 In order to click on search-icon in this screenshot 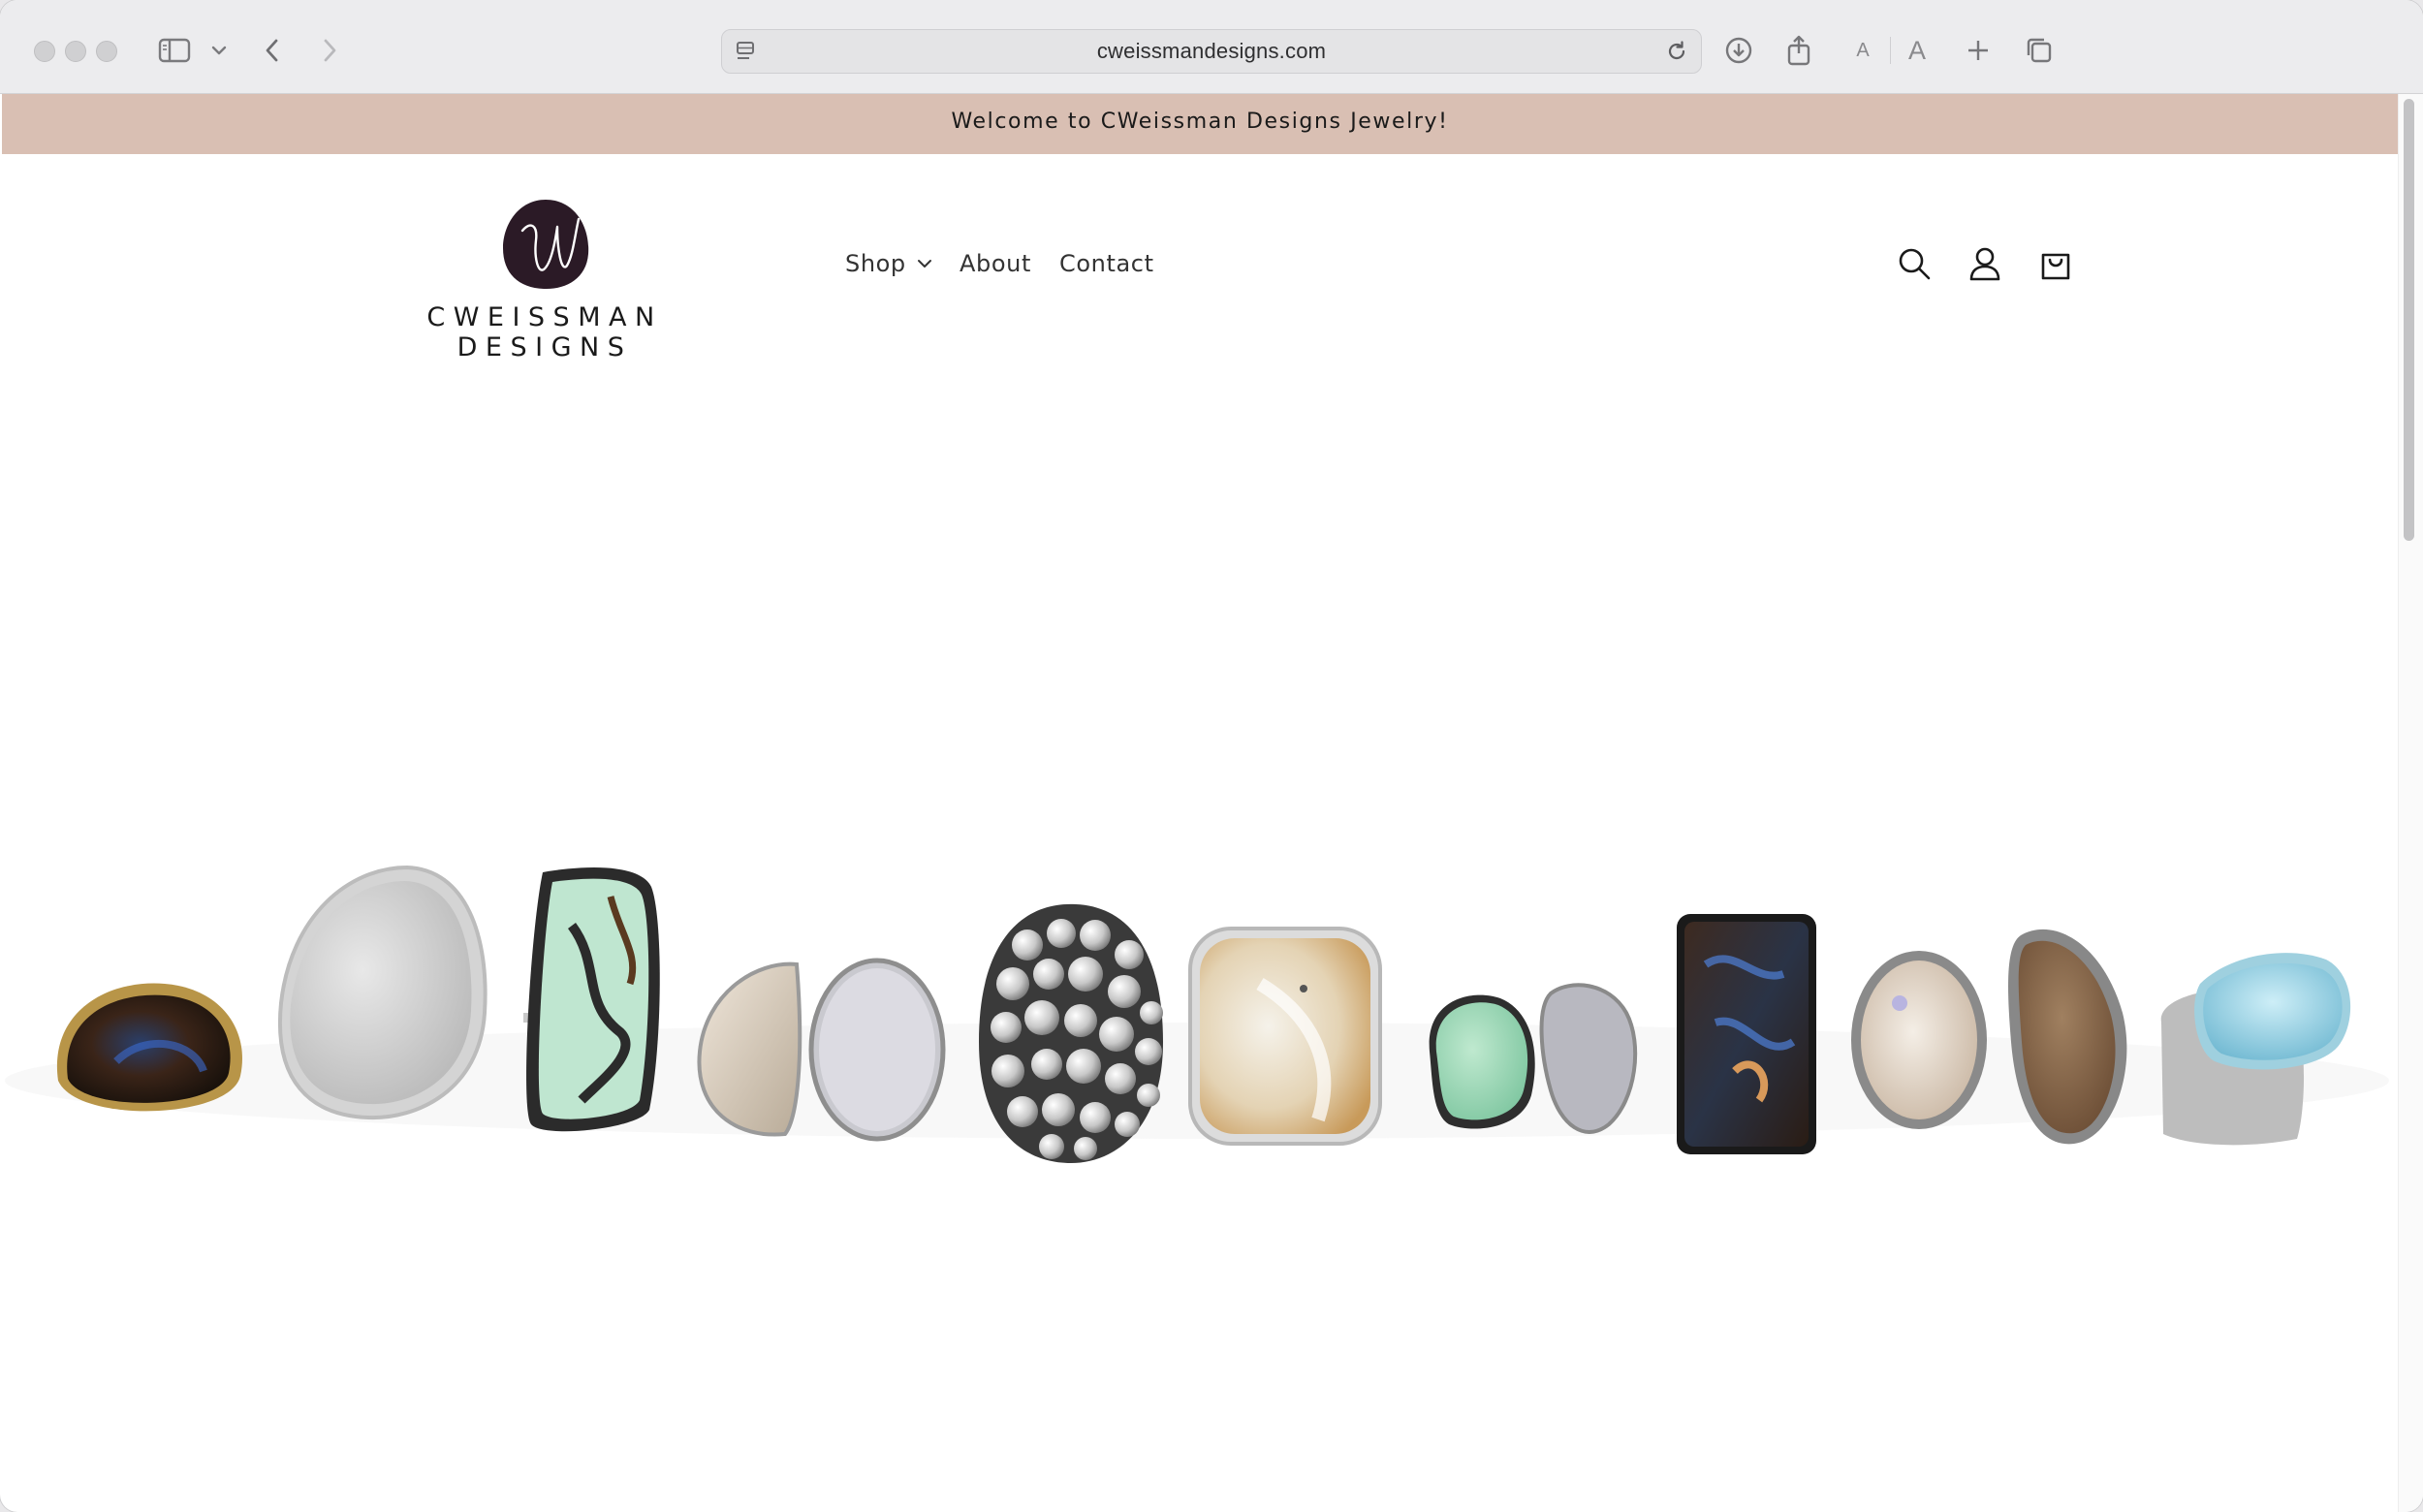, I will do `click(1914, 264)`.